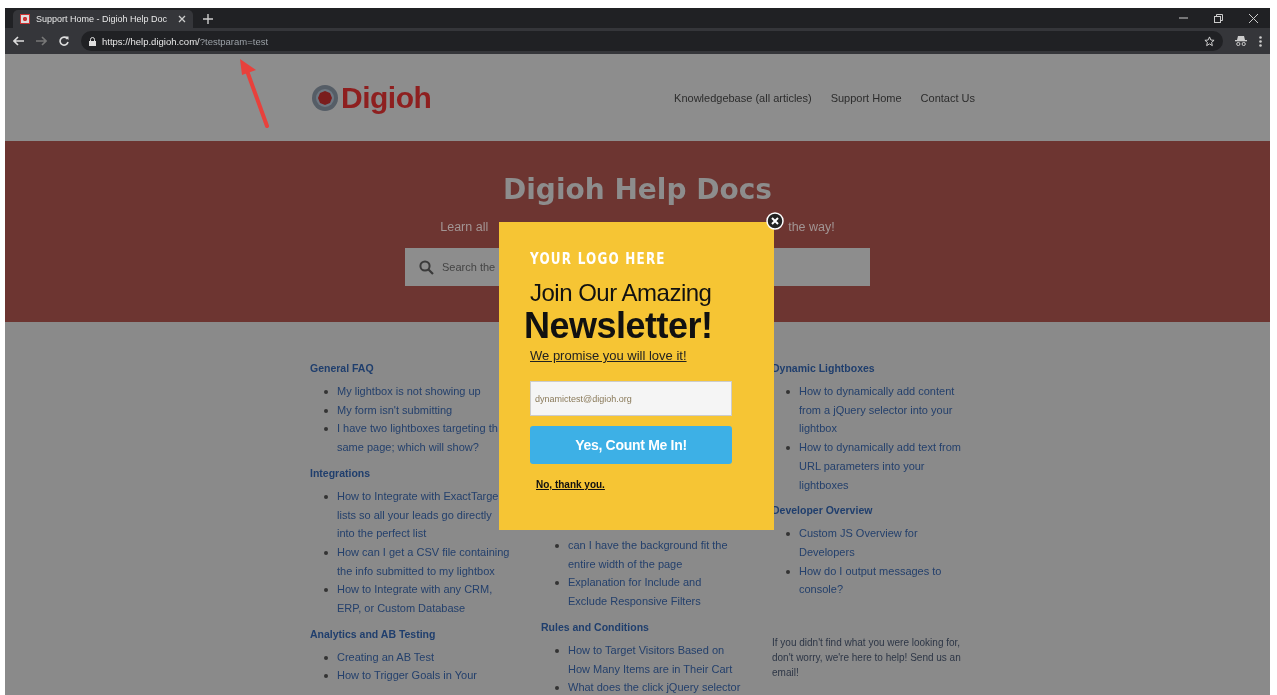 The width and height of the screenshot is (1277, 695). I want to click on close-tab-icon, so click(182, 19).